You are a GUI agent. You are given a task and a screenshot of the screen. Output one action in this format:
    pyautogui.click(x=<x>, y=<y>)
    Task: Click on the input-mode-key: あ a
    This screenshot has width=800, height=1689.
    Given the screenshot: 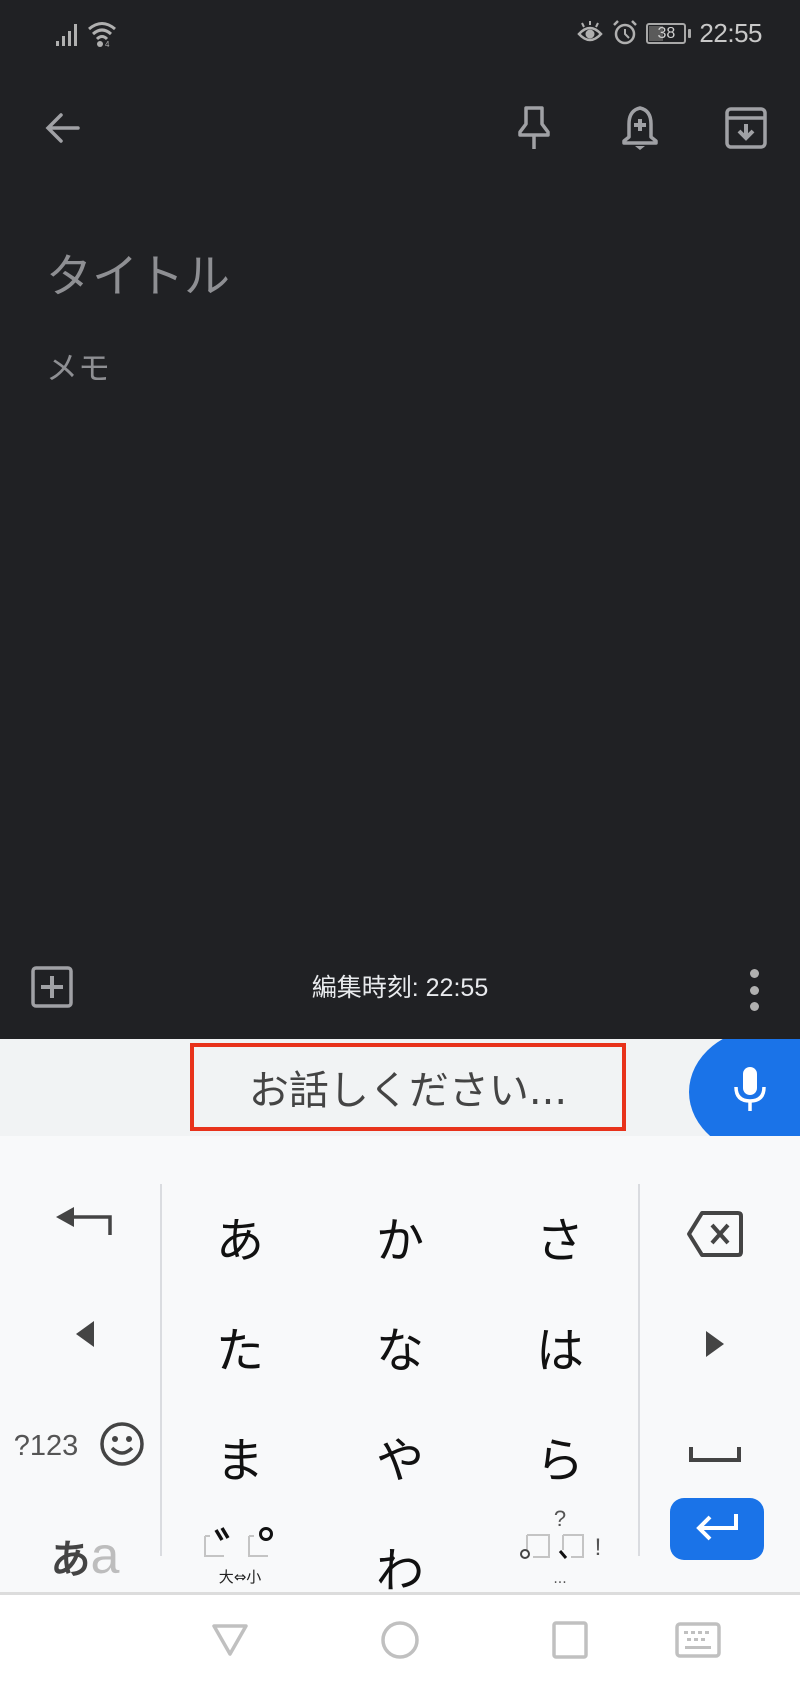 What is the action you would take?
    pyautogui.click(x=85, y=1556)
    